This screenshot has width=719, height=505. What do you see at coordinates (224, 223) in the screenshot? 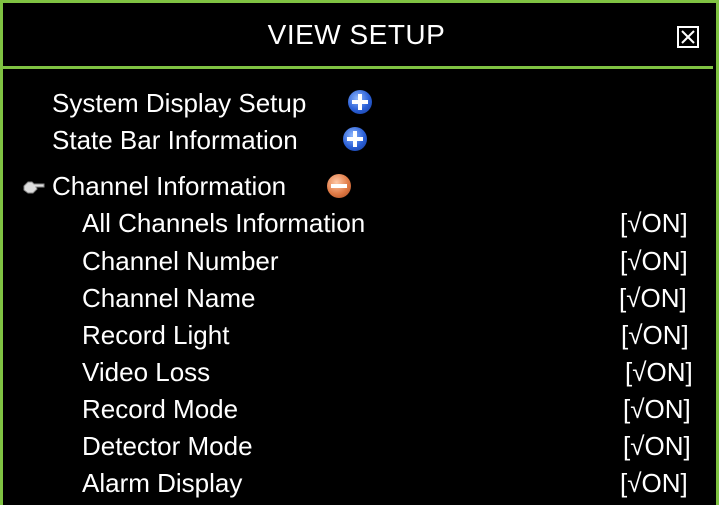
I see `option-label: All Channels Information` at bounding box center [224, 223].